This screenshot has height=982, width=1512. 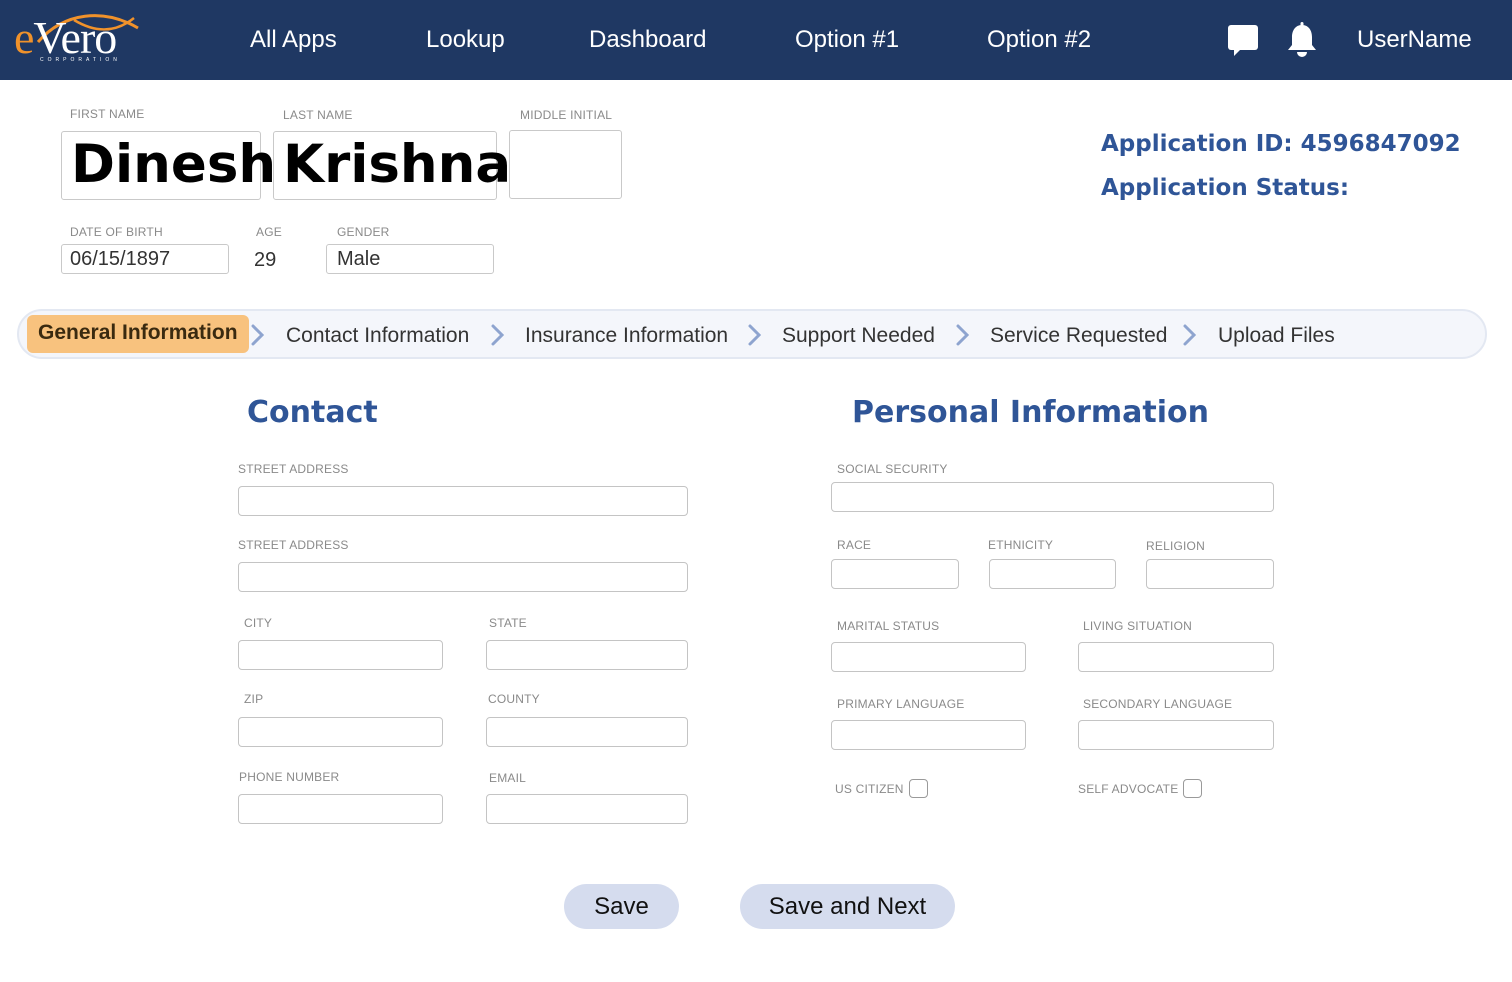 What do you see at coordinates (340, 655) in the screenshot?
I see `city-input` at bounding box center [340, 655].